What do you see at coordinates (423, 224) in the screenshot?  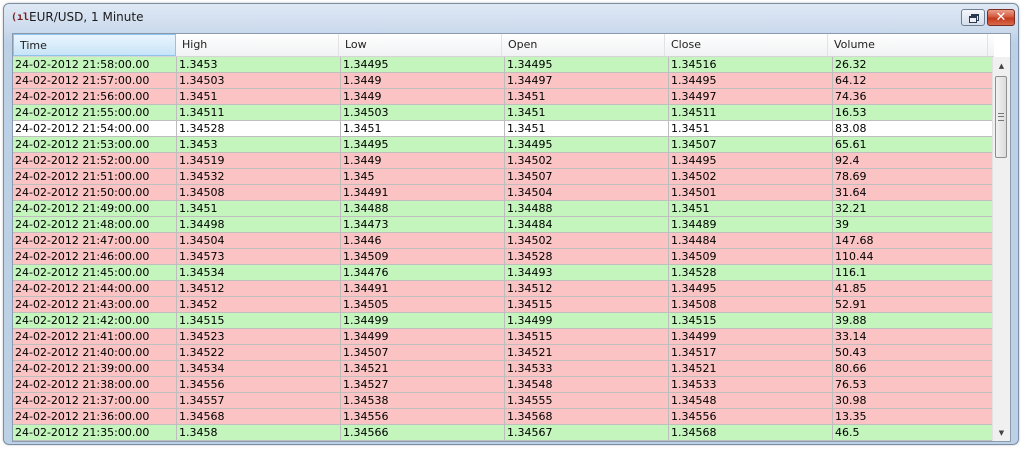 I see `cell-low: 1.34473` at bounding box center [423, 224].